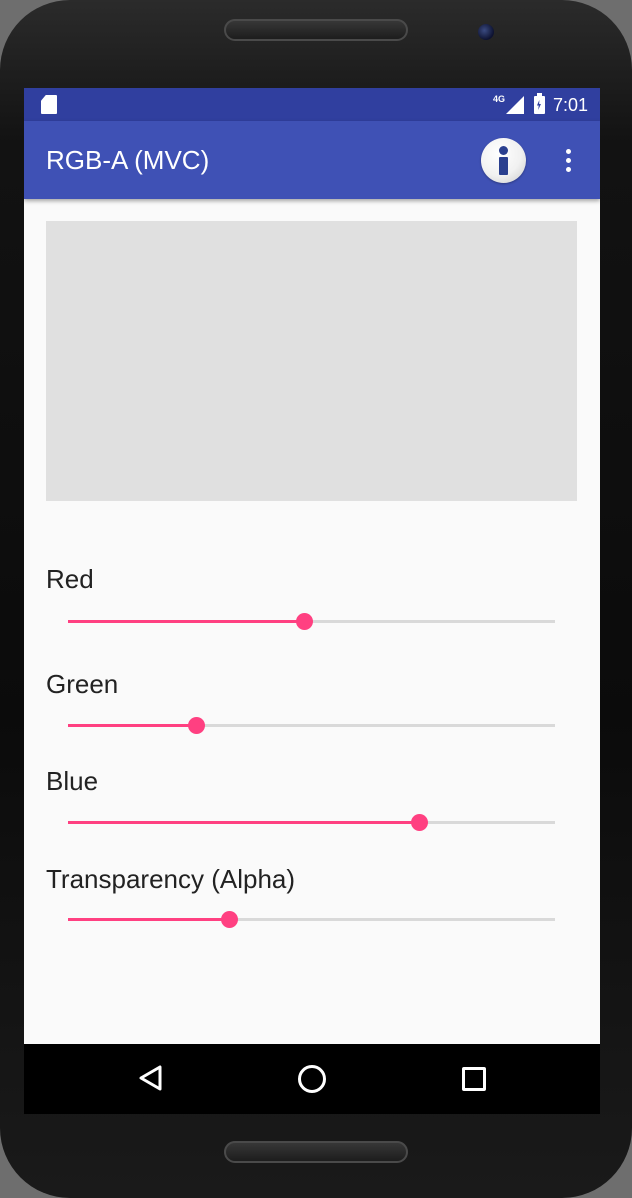  What do you see at coordinates (514, 105) in the screenshot?
I see `signal-icon` at bounding box center [514, 105].